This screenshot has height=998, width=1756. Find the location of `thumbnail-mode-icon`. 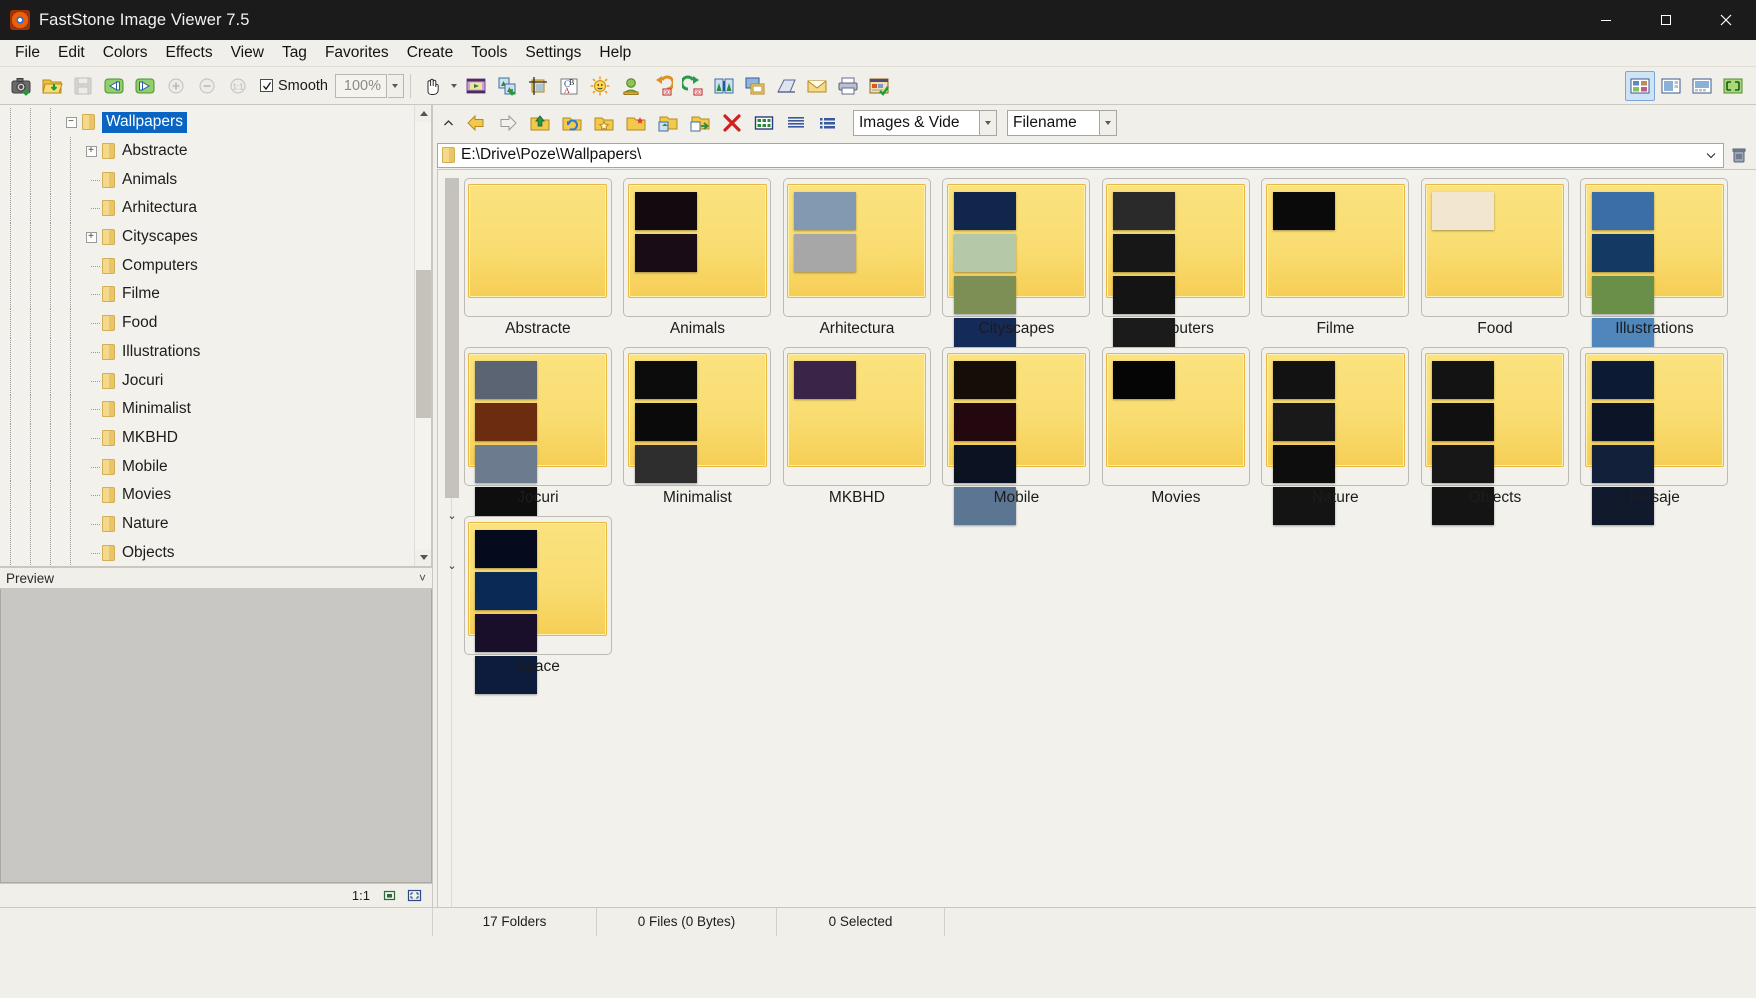

thumbnail-mode-icon is located at coordinates (764, 123).